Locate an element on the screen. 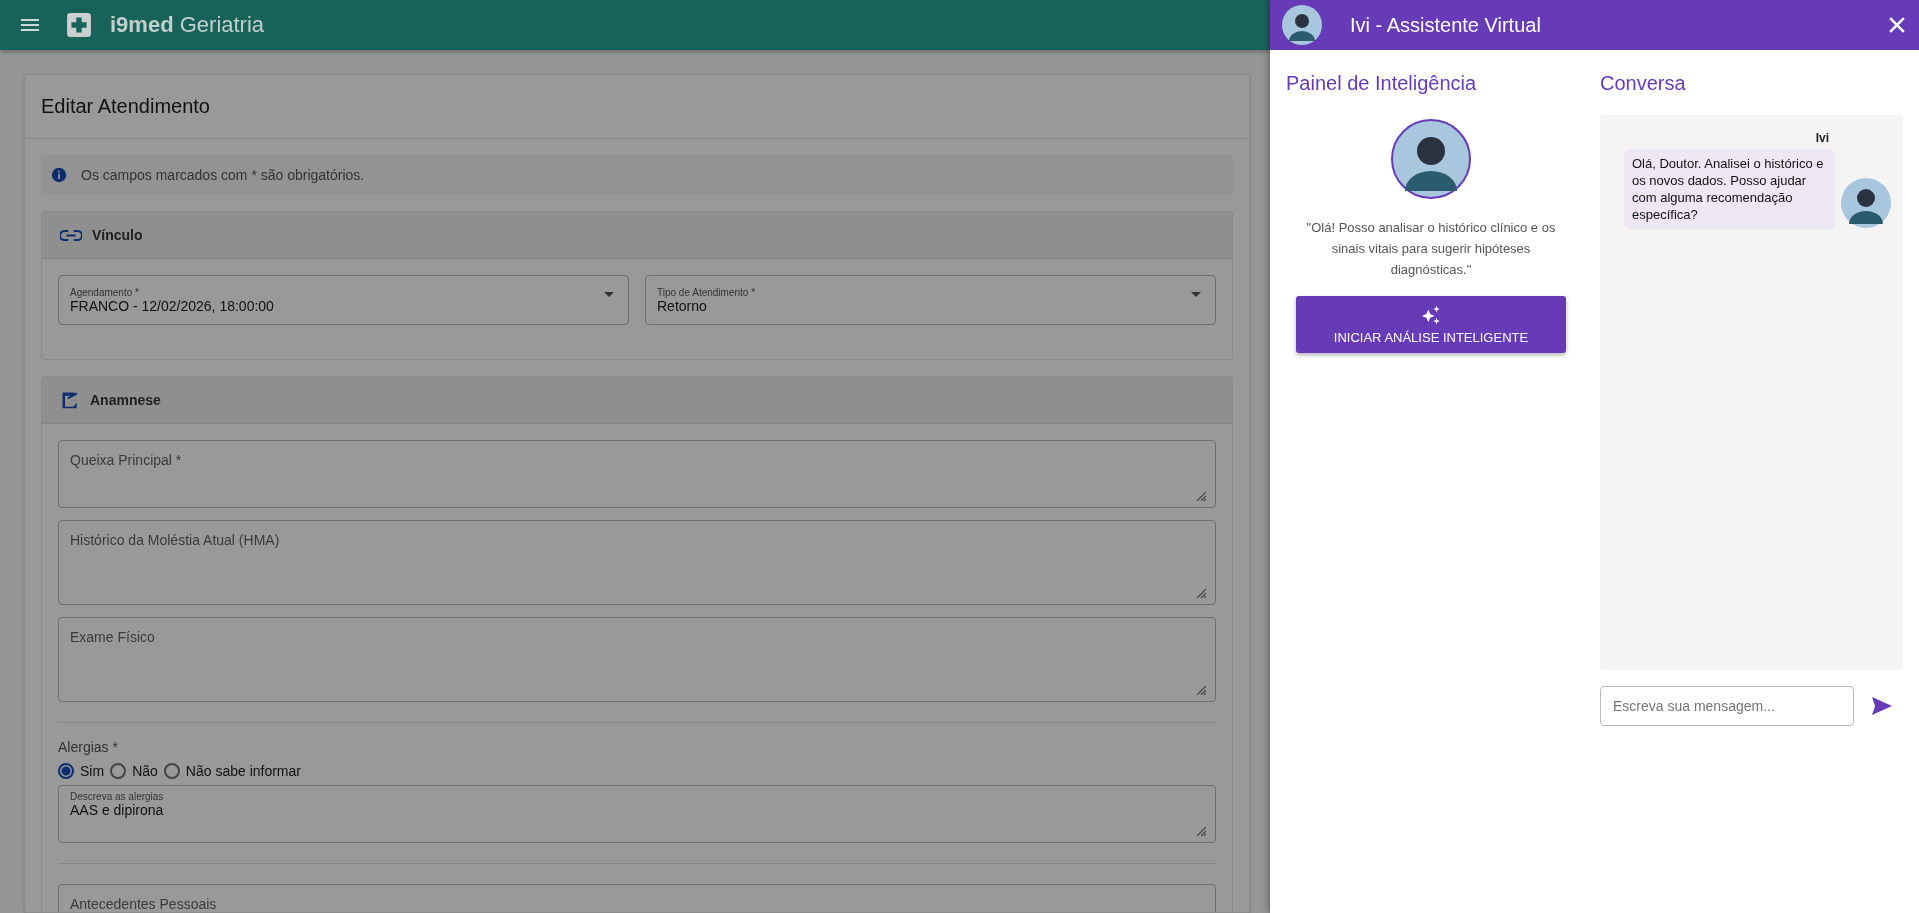 The height and width of the screenshot is (913, 1919). send-icon is located at coordinates (1882, 706).